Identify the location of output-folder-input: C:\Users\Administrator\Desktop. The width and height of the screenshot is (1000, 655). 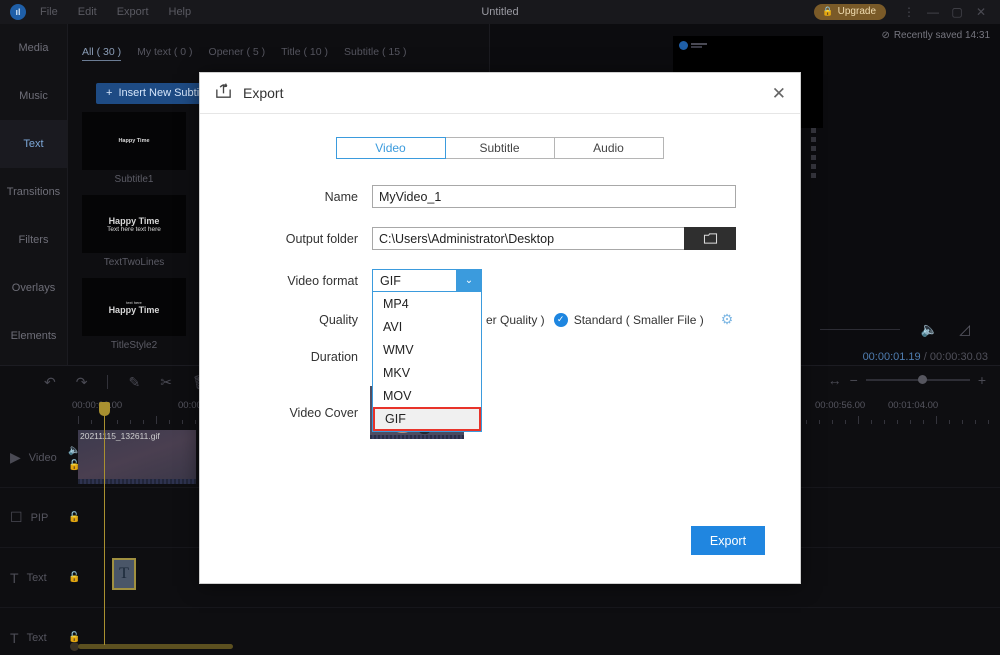
(528, 238).